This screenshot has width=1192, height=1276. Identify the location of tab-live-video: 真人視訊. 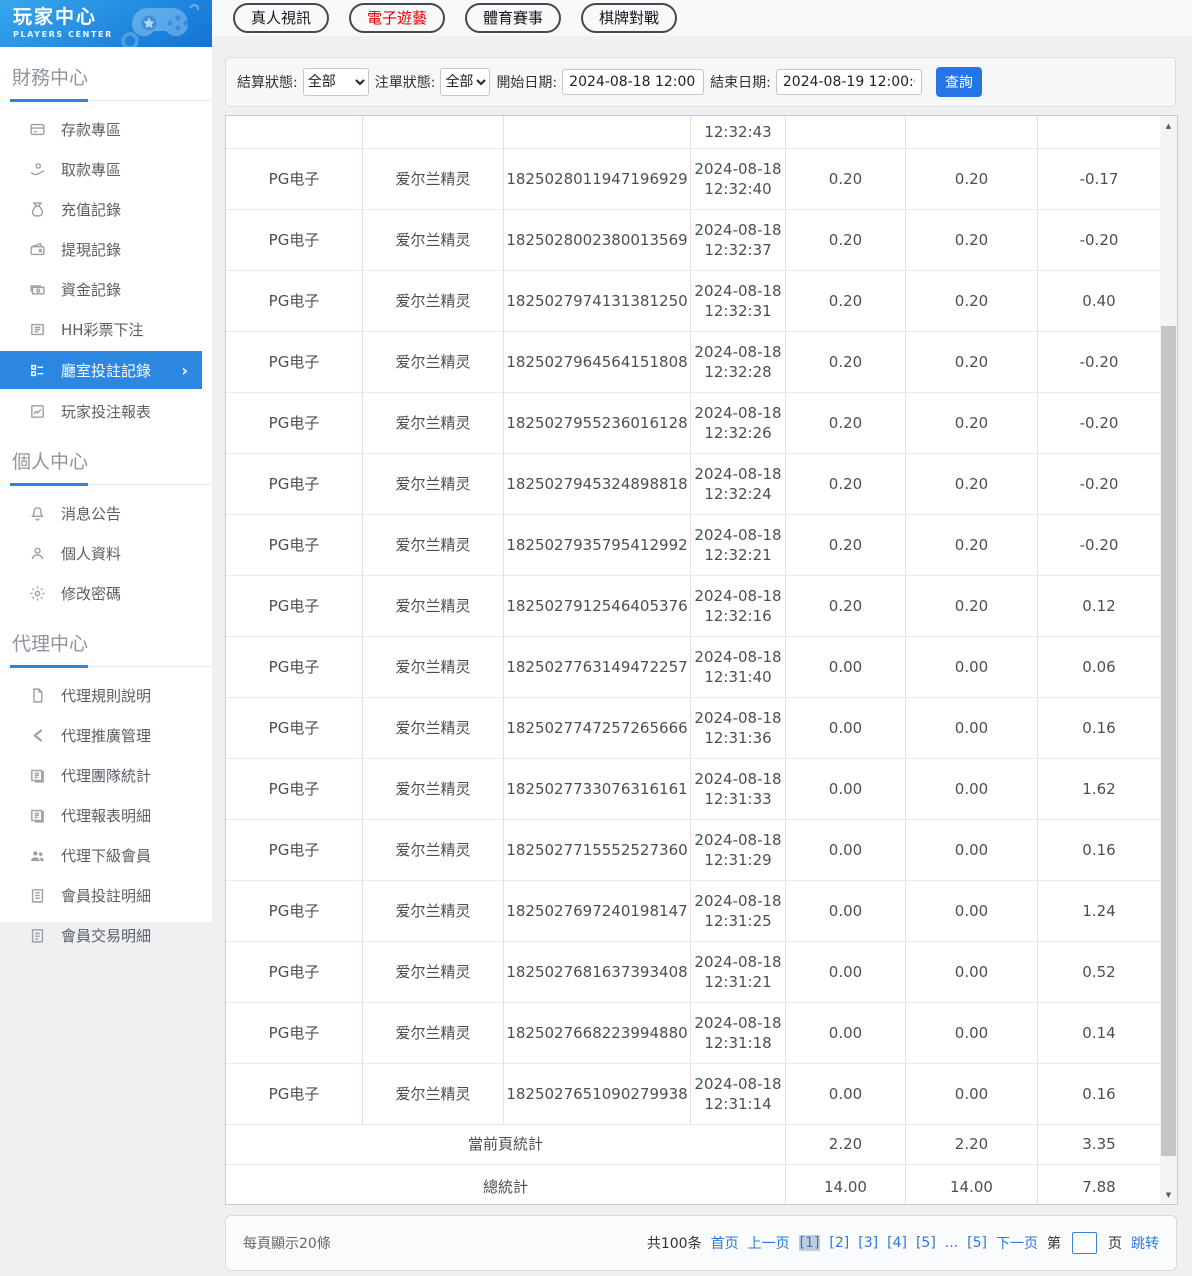
(281, 18).